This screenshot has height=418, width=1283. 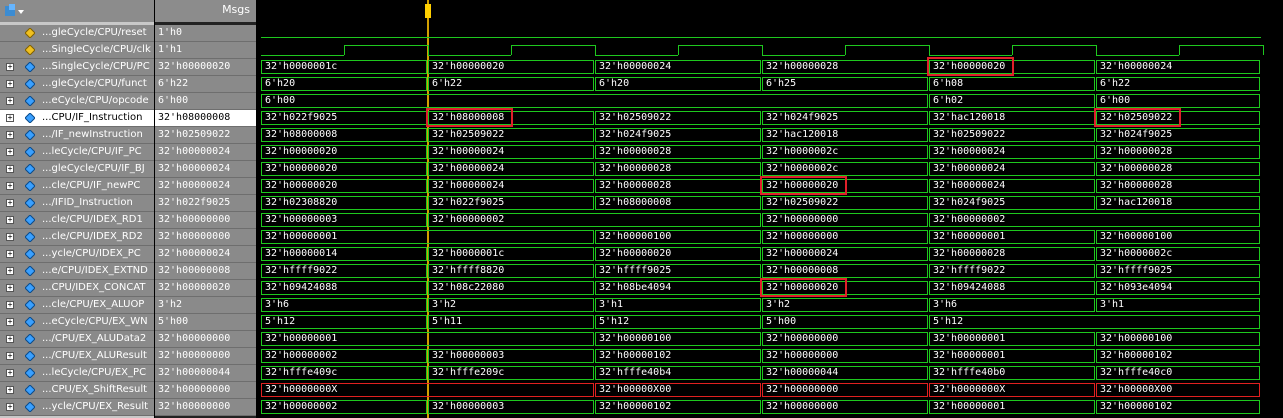 I want to click on signal-row: + ...gleCycle/CPU/IF_BJ, so click(x=77, y=169).